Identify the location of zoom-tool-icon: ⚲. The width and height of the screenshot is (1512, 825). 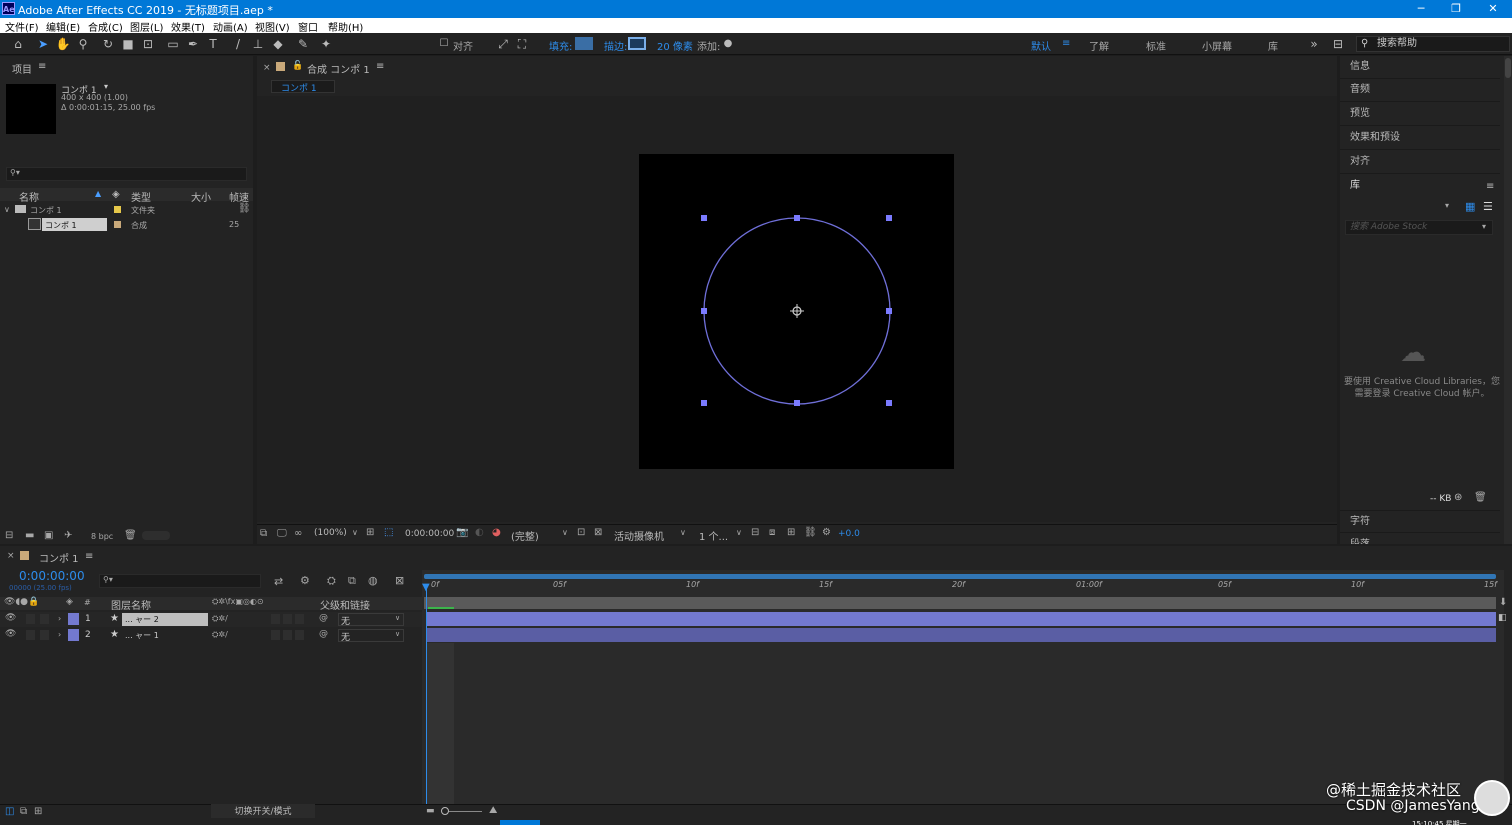
(83, 44).